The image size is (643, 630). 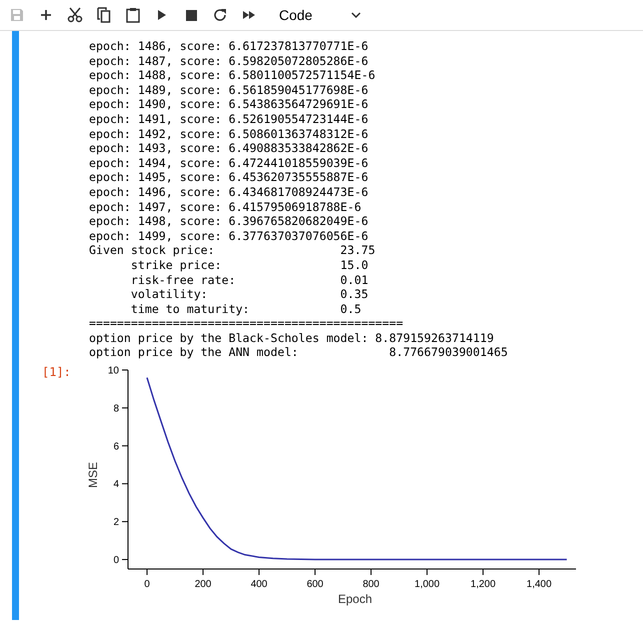 I want to click on x-tick-label: 0, so click(x=147, y=584).